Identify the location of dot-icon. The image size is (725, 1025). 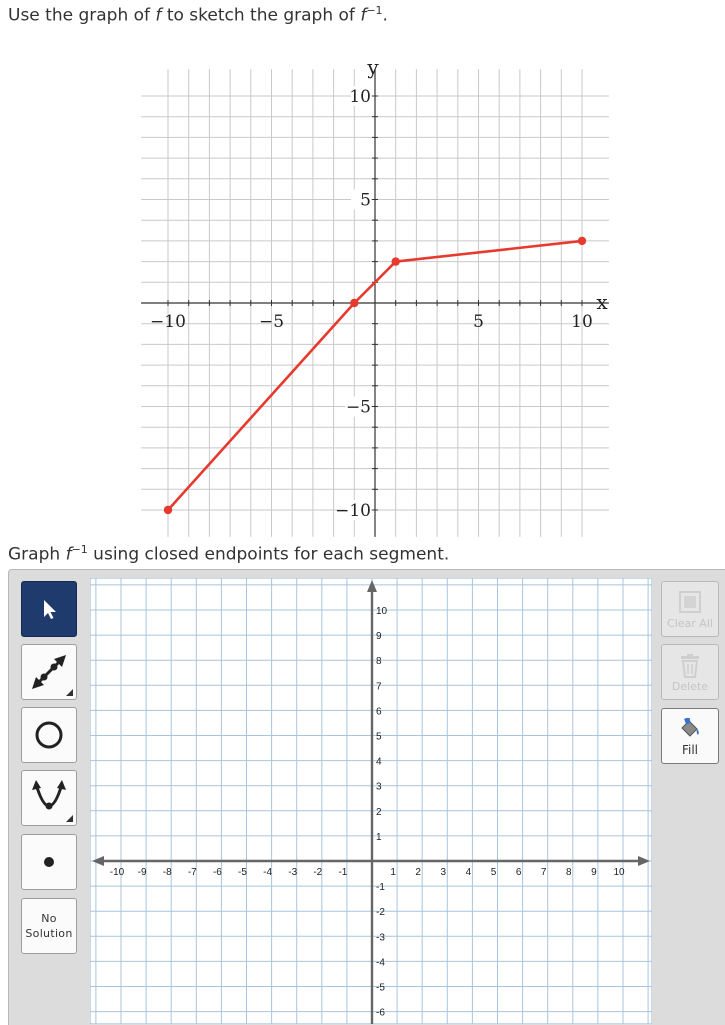
(49, 862).